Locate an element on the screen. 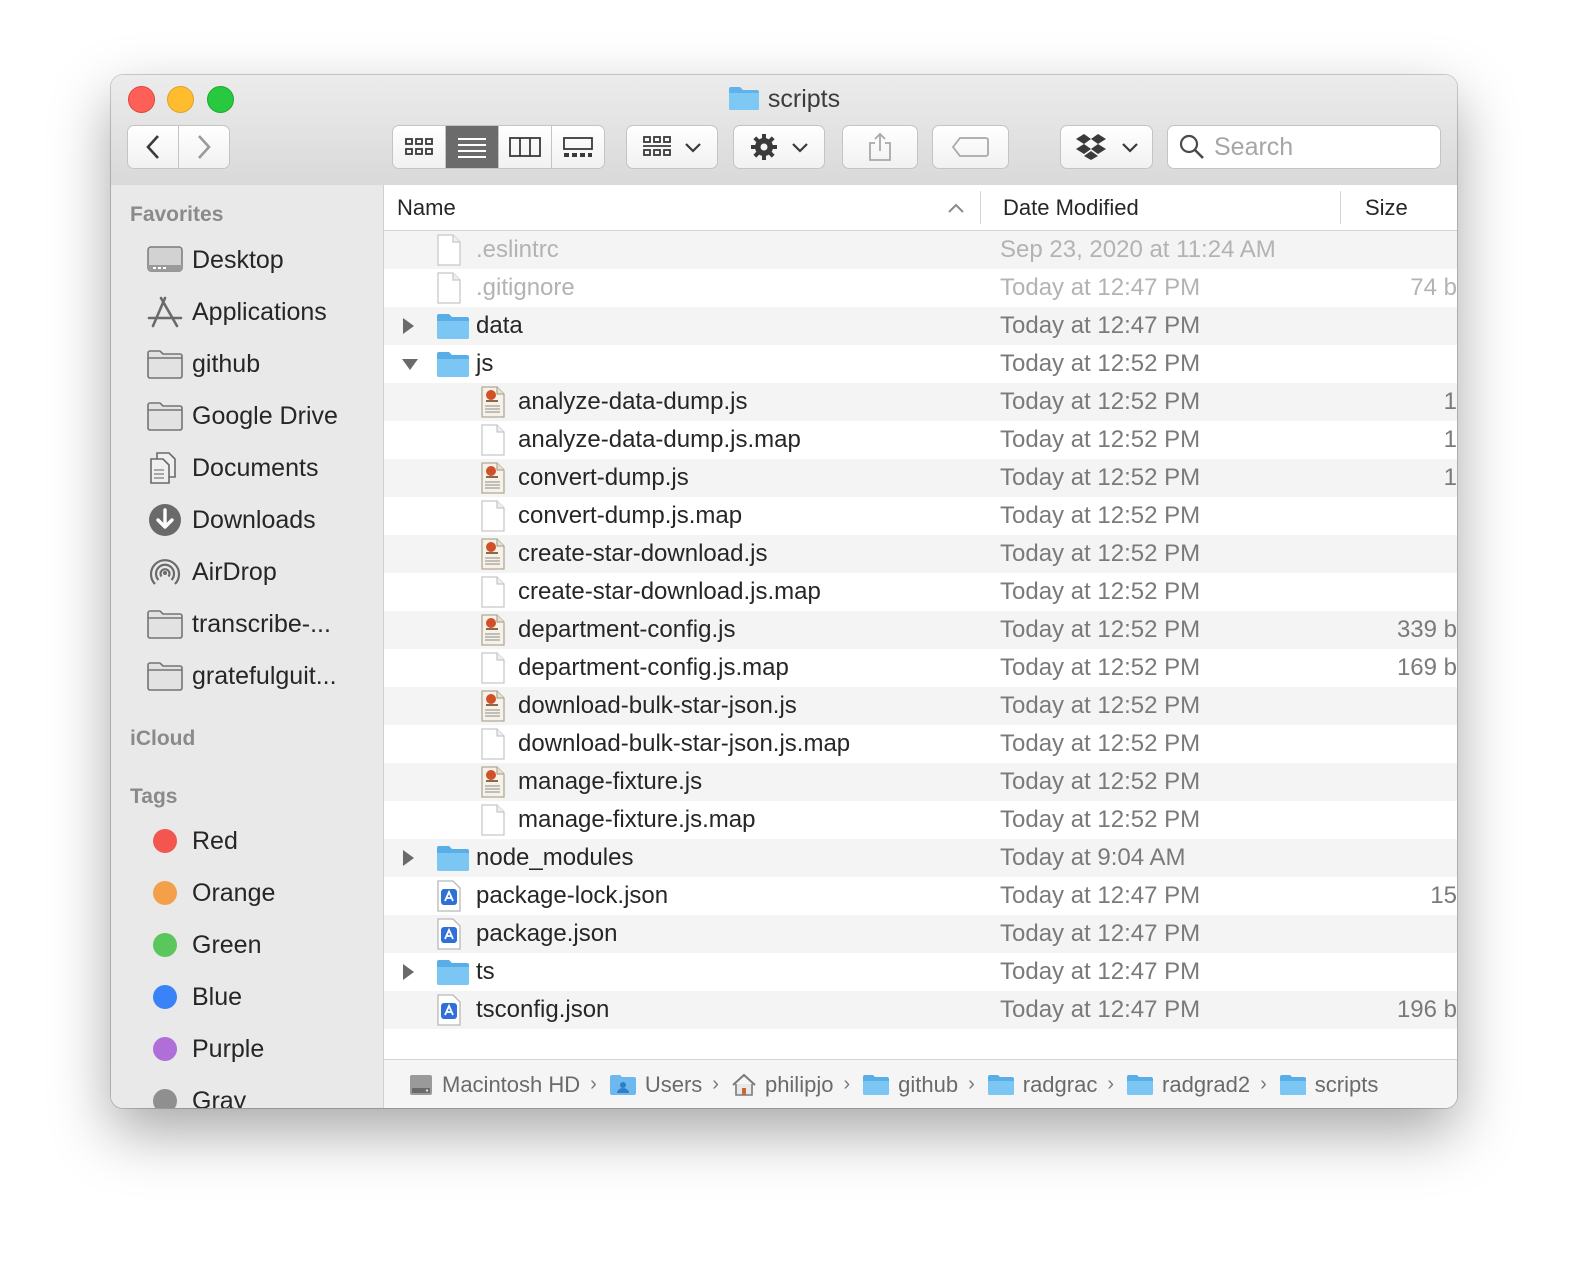 The image size is (1576, 1262). share-button is located at coordinates (880, 147).